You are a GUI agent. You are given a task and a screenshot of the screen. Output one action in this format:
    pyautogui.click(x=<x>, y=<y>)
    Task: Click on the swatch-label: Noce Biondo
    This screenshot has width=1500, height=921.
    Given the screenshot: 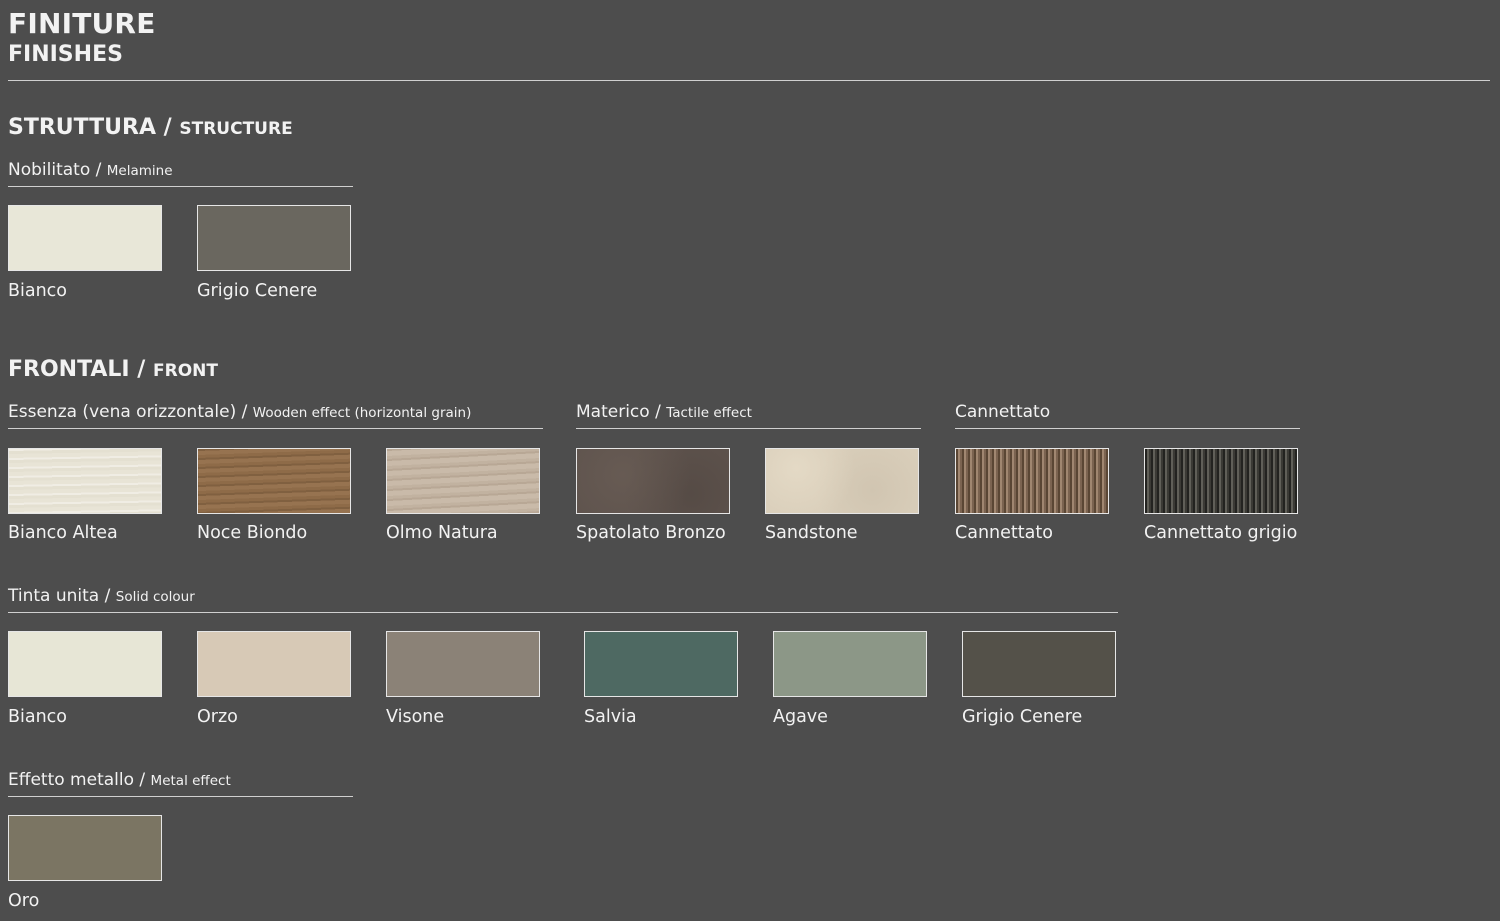 What is the action you would take?
    pyautogui.click(x=252, y=533)
    